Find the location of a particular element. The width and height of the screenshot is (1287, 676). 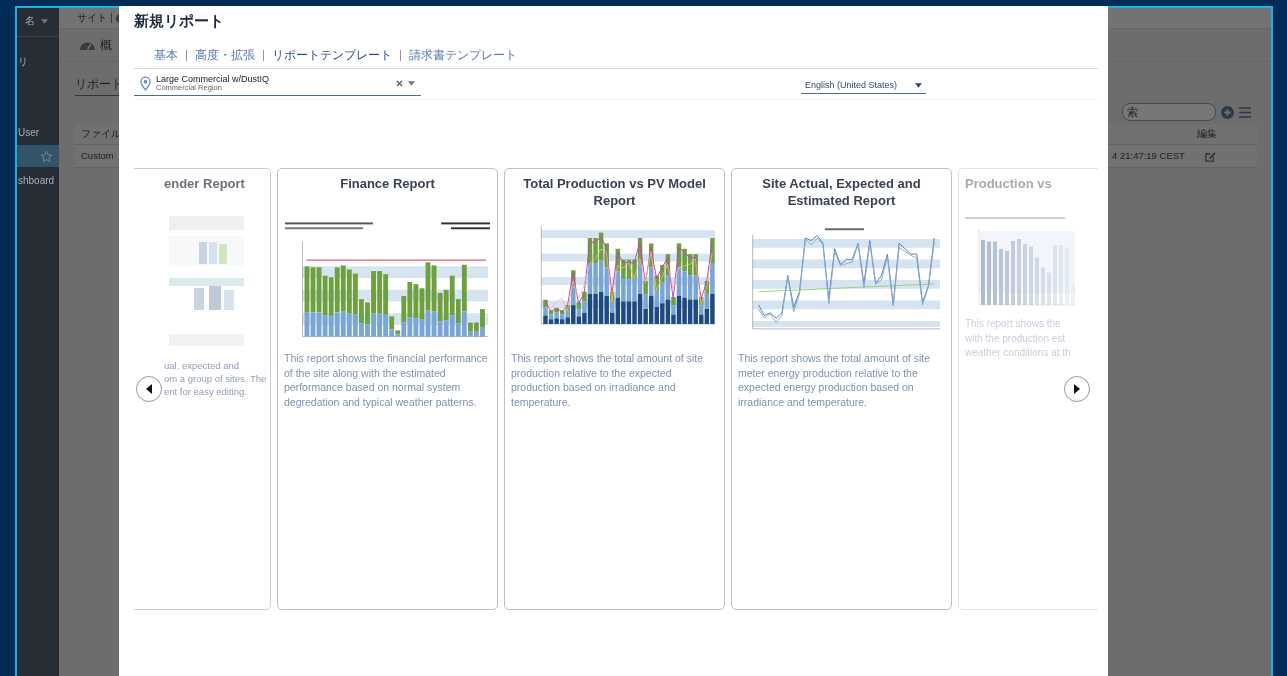

search-field: 索 is located at coordinates (1169, 112).